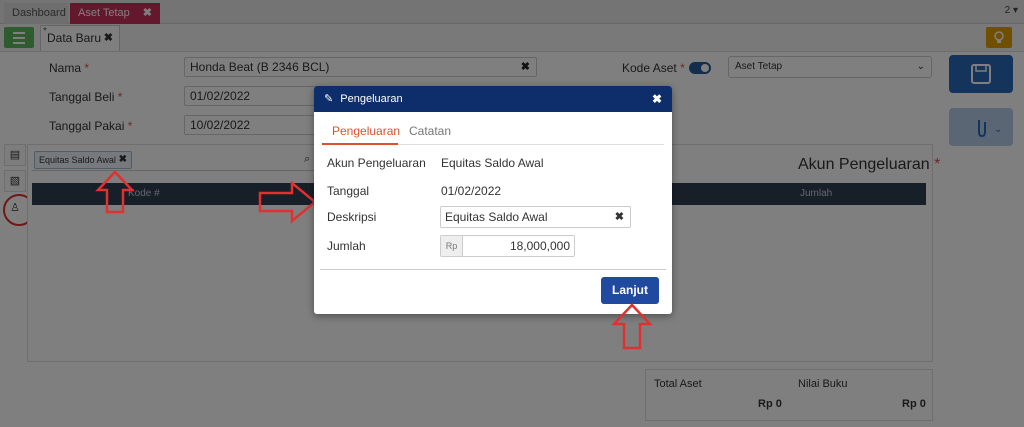 This screenshot has width=1024, height=427. Describe the element at coordinates (632, 326) in the screenshot. I see `arrow-up-annotation-lanjut` at that location.